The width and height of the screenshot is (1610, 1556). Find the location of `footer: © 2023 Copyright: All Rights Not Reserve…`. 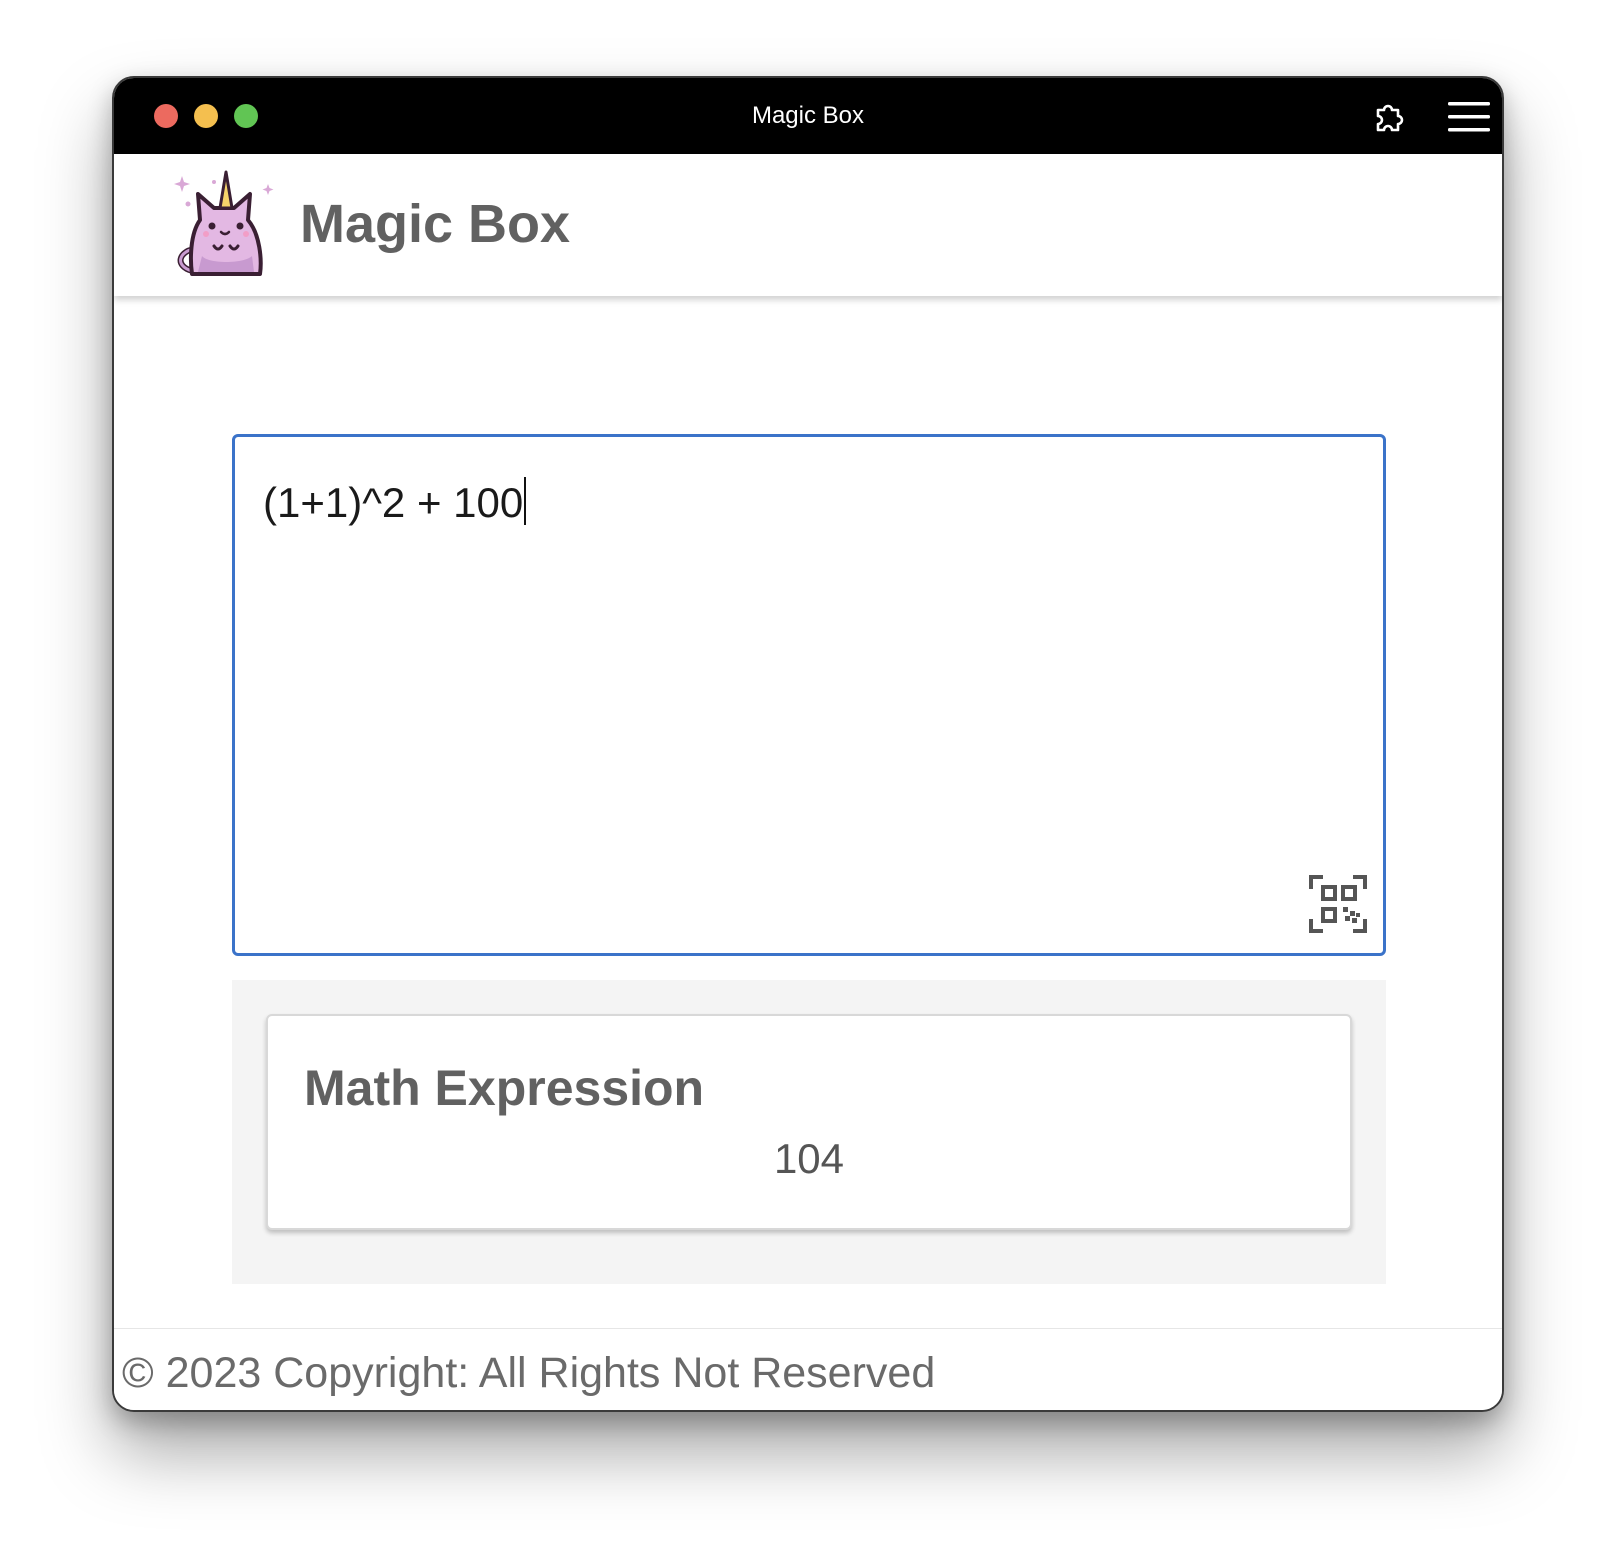

footer: © 2023 Copyright: All Rights Not Reserve… is located at coordinates (808, 1369).